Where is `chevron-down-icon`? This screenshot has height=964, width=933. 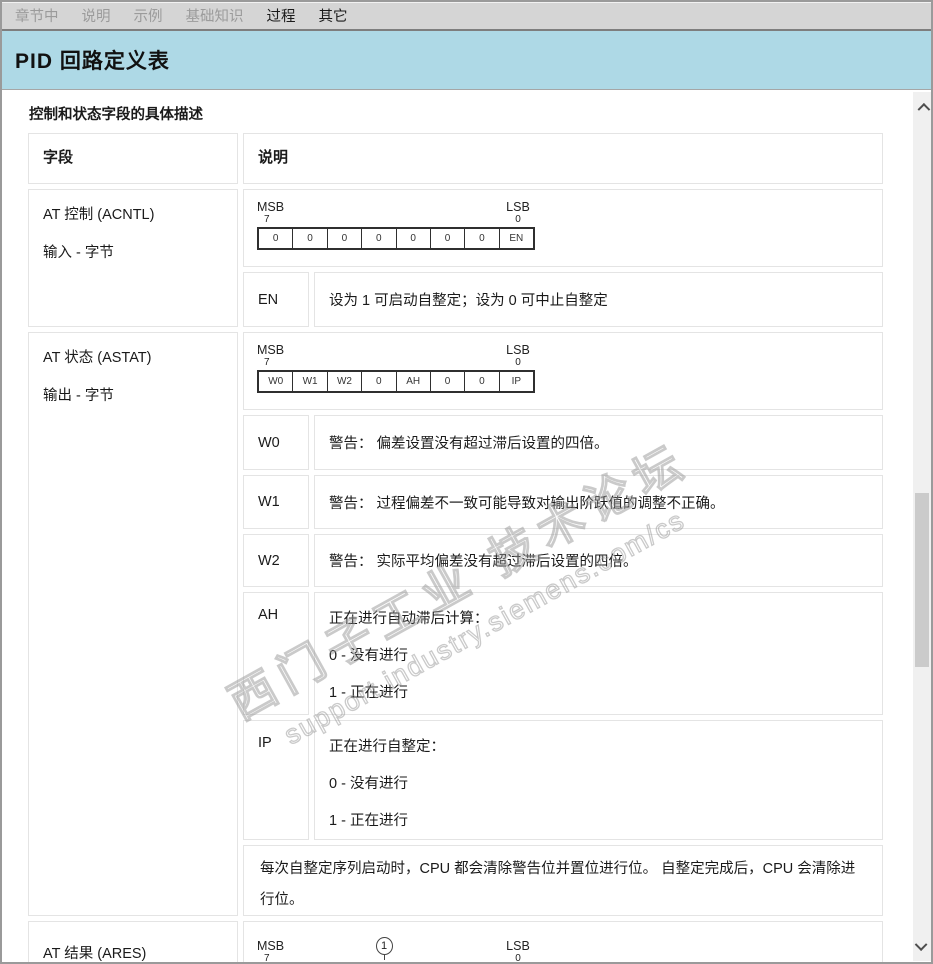
chevron-down-icon is located at coordinates (920, 944).